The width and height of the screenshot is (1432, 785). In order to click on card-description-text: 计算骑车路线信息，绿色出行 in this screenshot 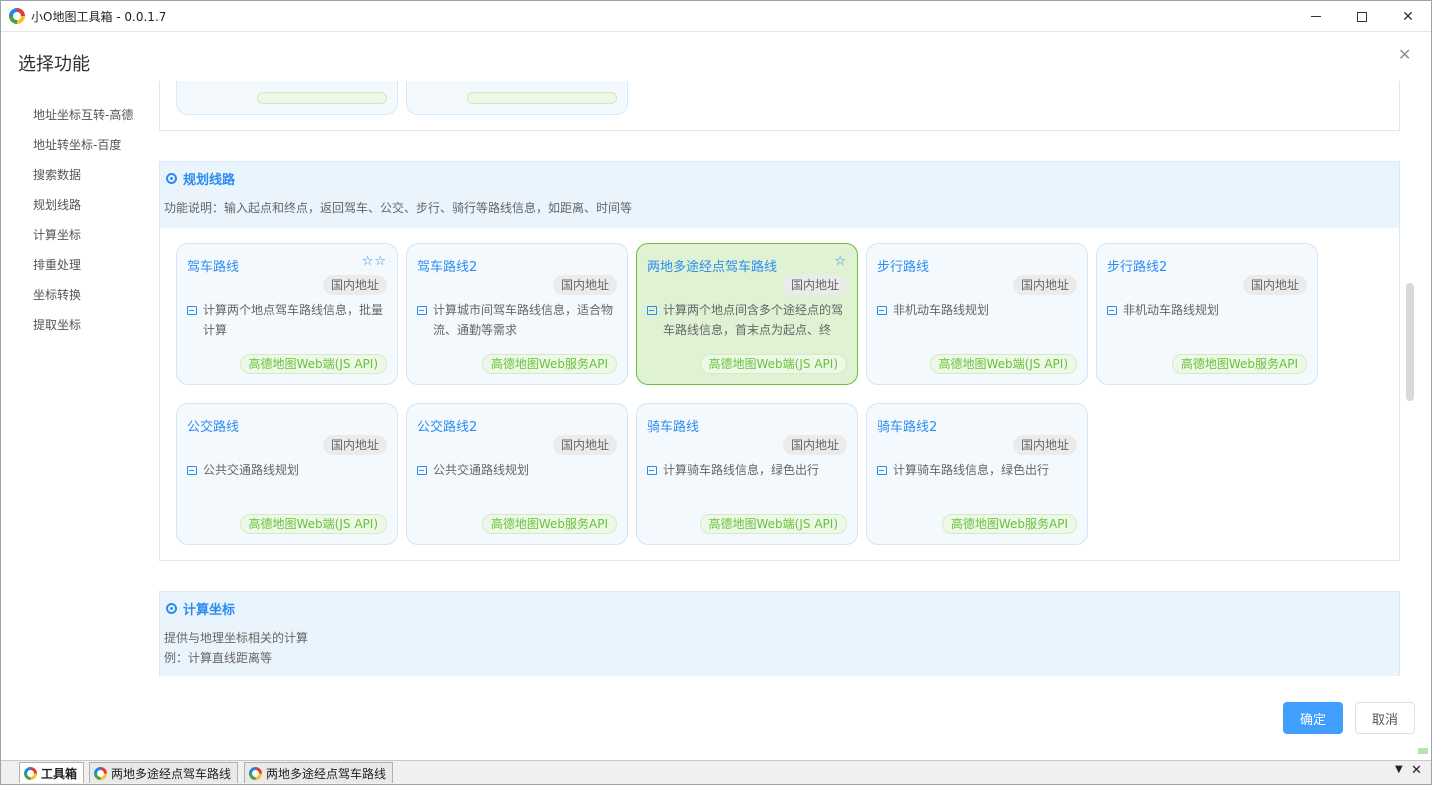, I will do `click(741, 470)`.